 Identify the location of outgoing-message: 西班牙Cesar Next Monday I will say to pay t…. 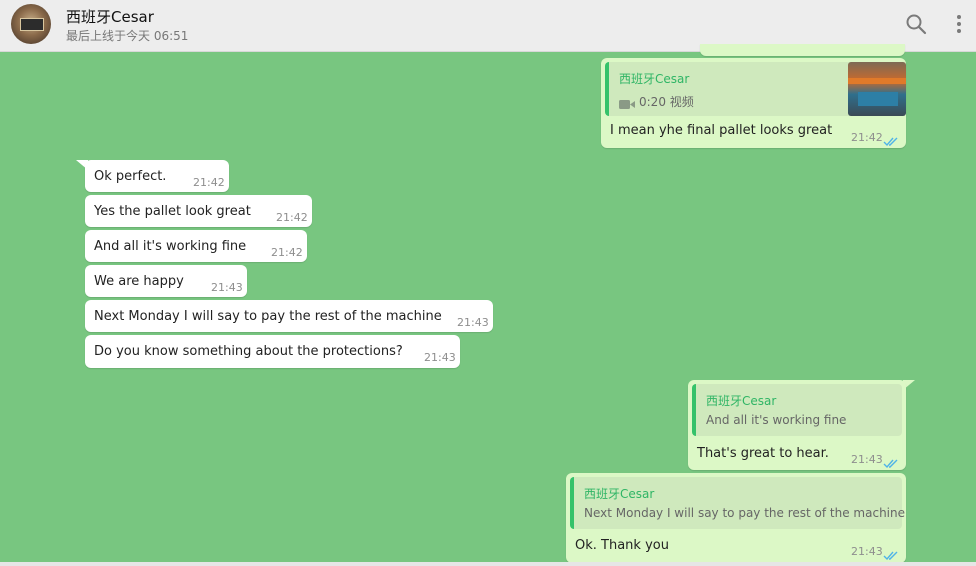
(736, 518).